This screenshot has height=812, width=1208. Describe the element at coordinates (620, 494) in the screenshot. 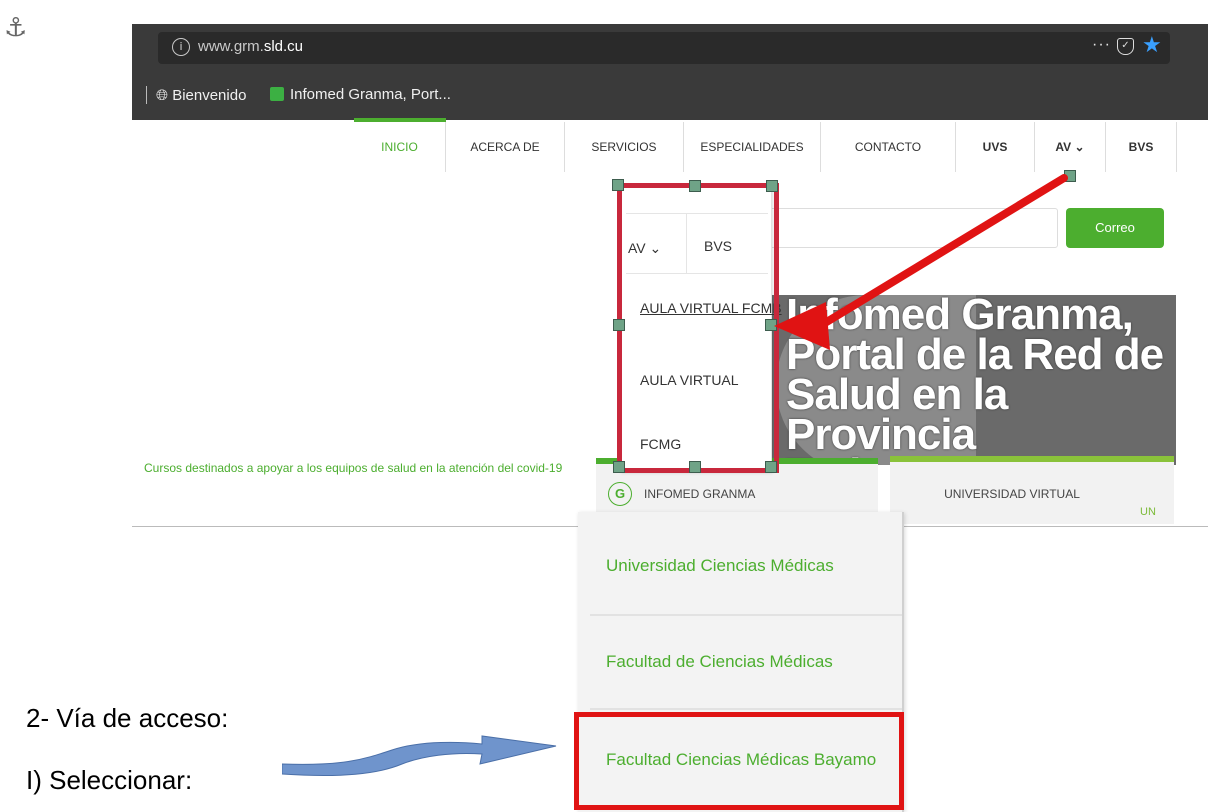

I see `infomed-logo-icon: G` at that location.